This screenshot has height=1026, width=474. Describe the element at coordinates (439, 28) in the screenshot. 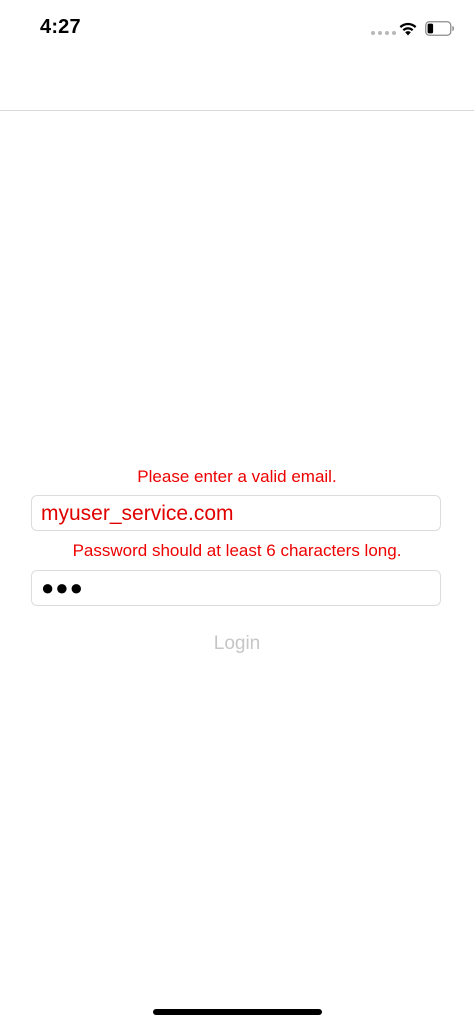

I see `battery-icon` at that location.